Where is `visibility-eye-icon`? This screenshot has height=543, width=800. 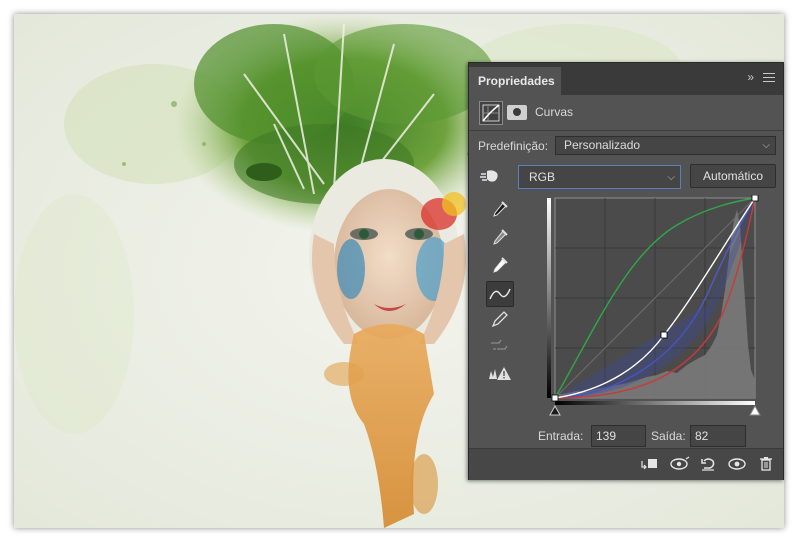
visibility-eye-icon is located at coordinates (737, 464).